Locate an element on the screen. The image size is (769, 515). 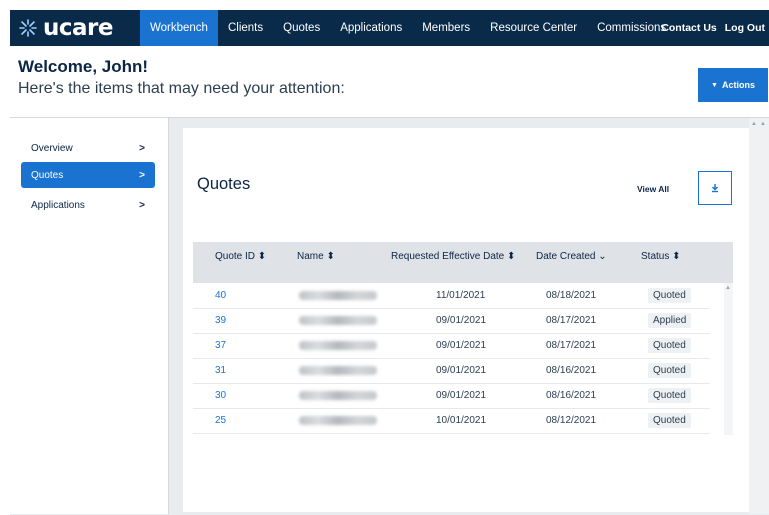
chevron-down-icon: ▼ is located at coordinates (714, 85).